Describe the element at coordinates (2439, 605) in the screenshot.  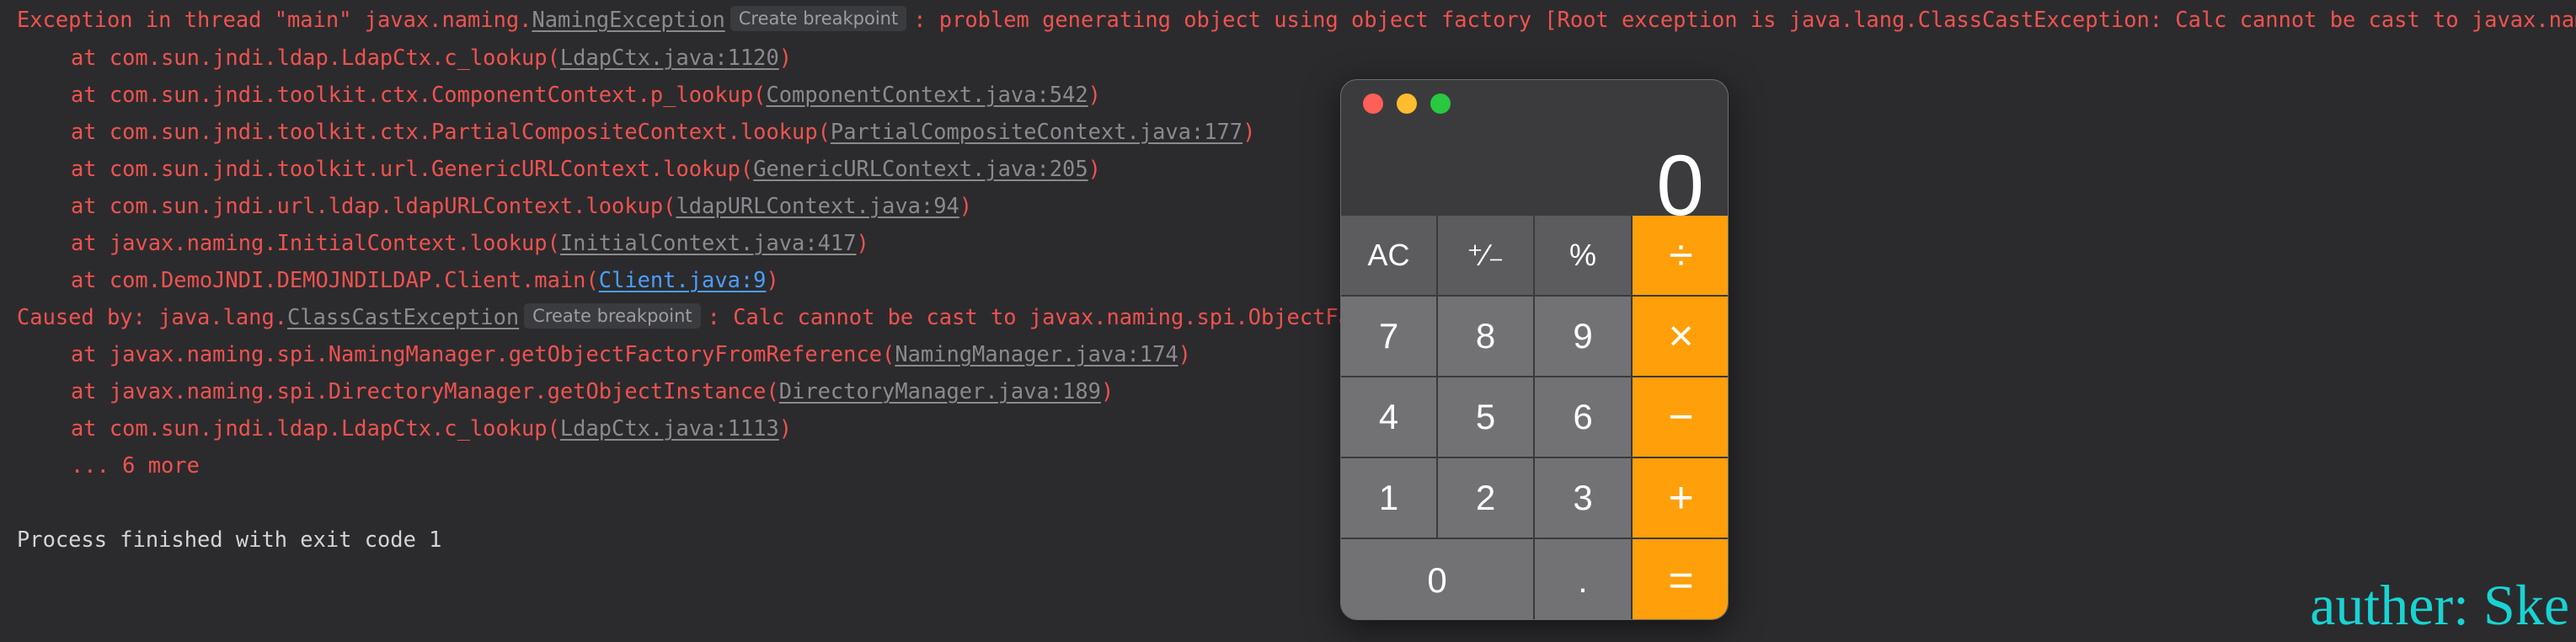
I see `author-watermark: auther: Ske` at that location.